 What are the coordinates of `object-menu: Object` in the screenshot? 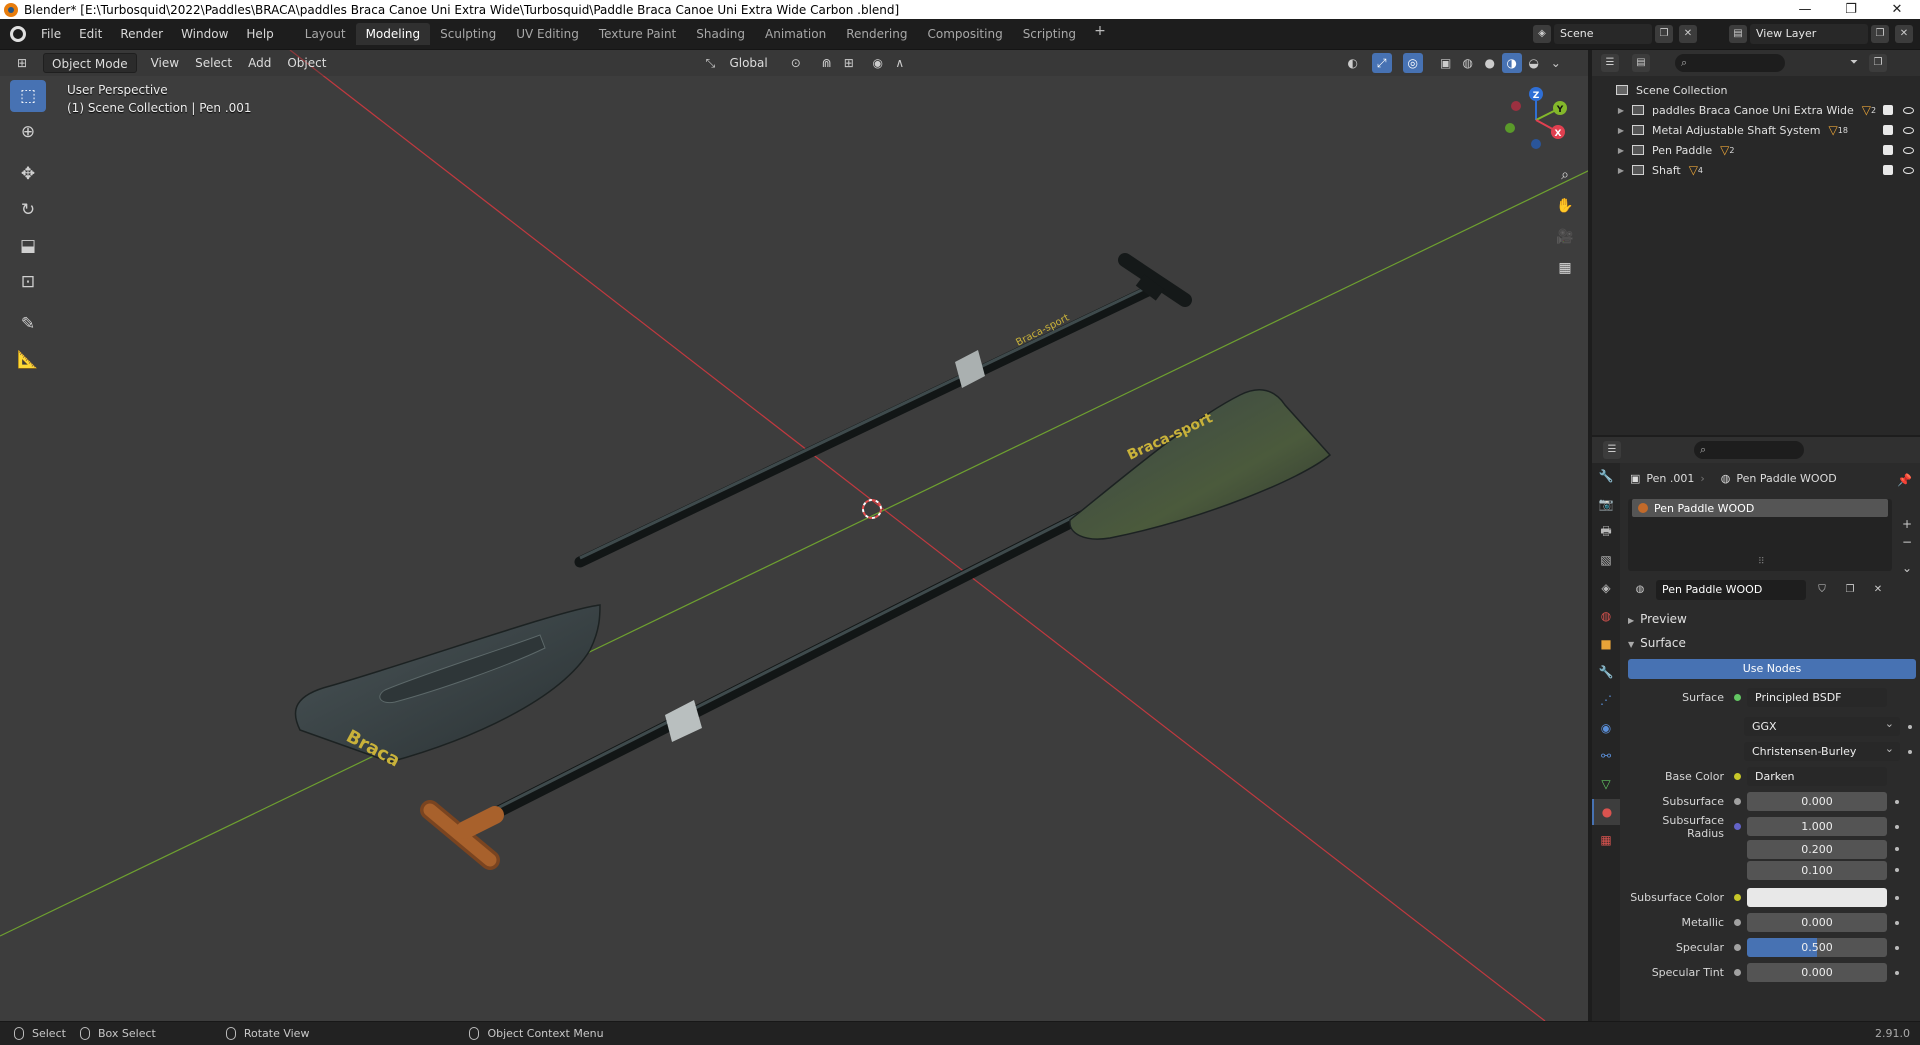 It's located at (306, 63).